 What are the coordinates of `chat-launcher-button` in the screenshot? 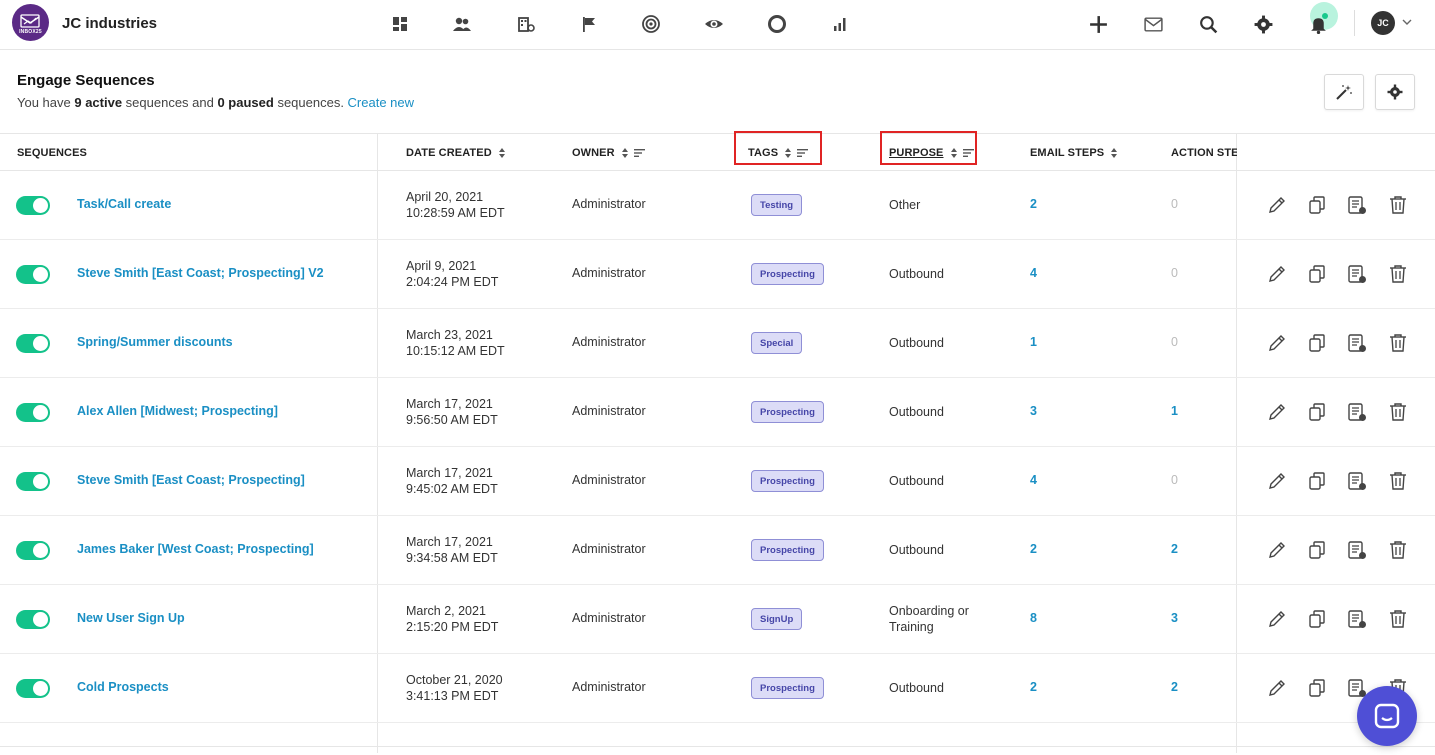 It's located at (1387, 716).